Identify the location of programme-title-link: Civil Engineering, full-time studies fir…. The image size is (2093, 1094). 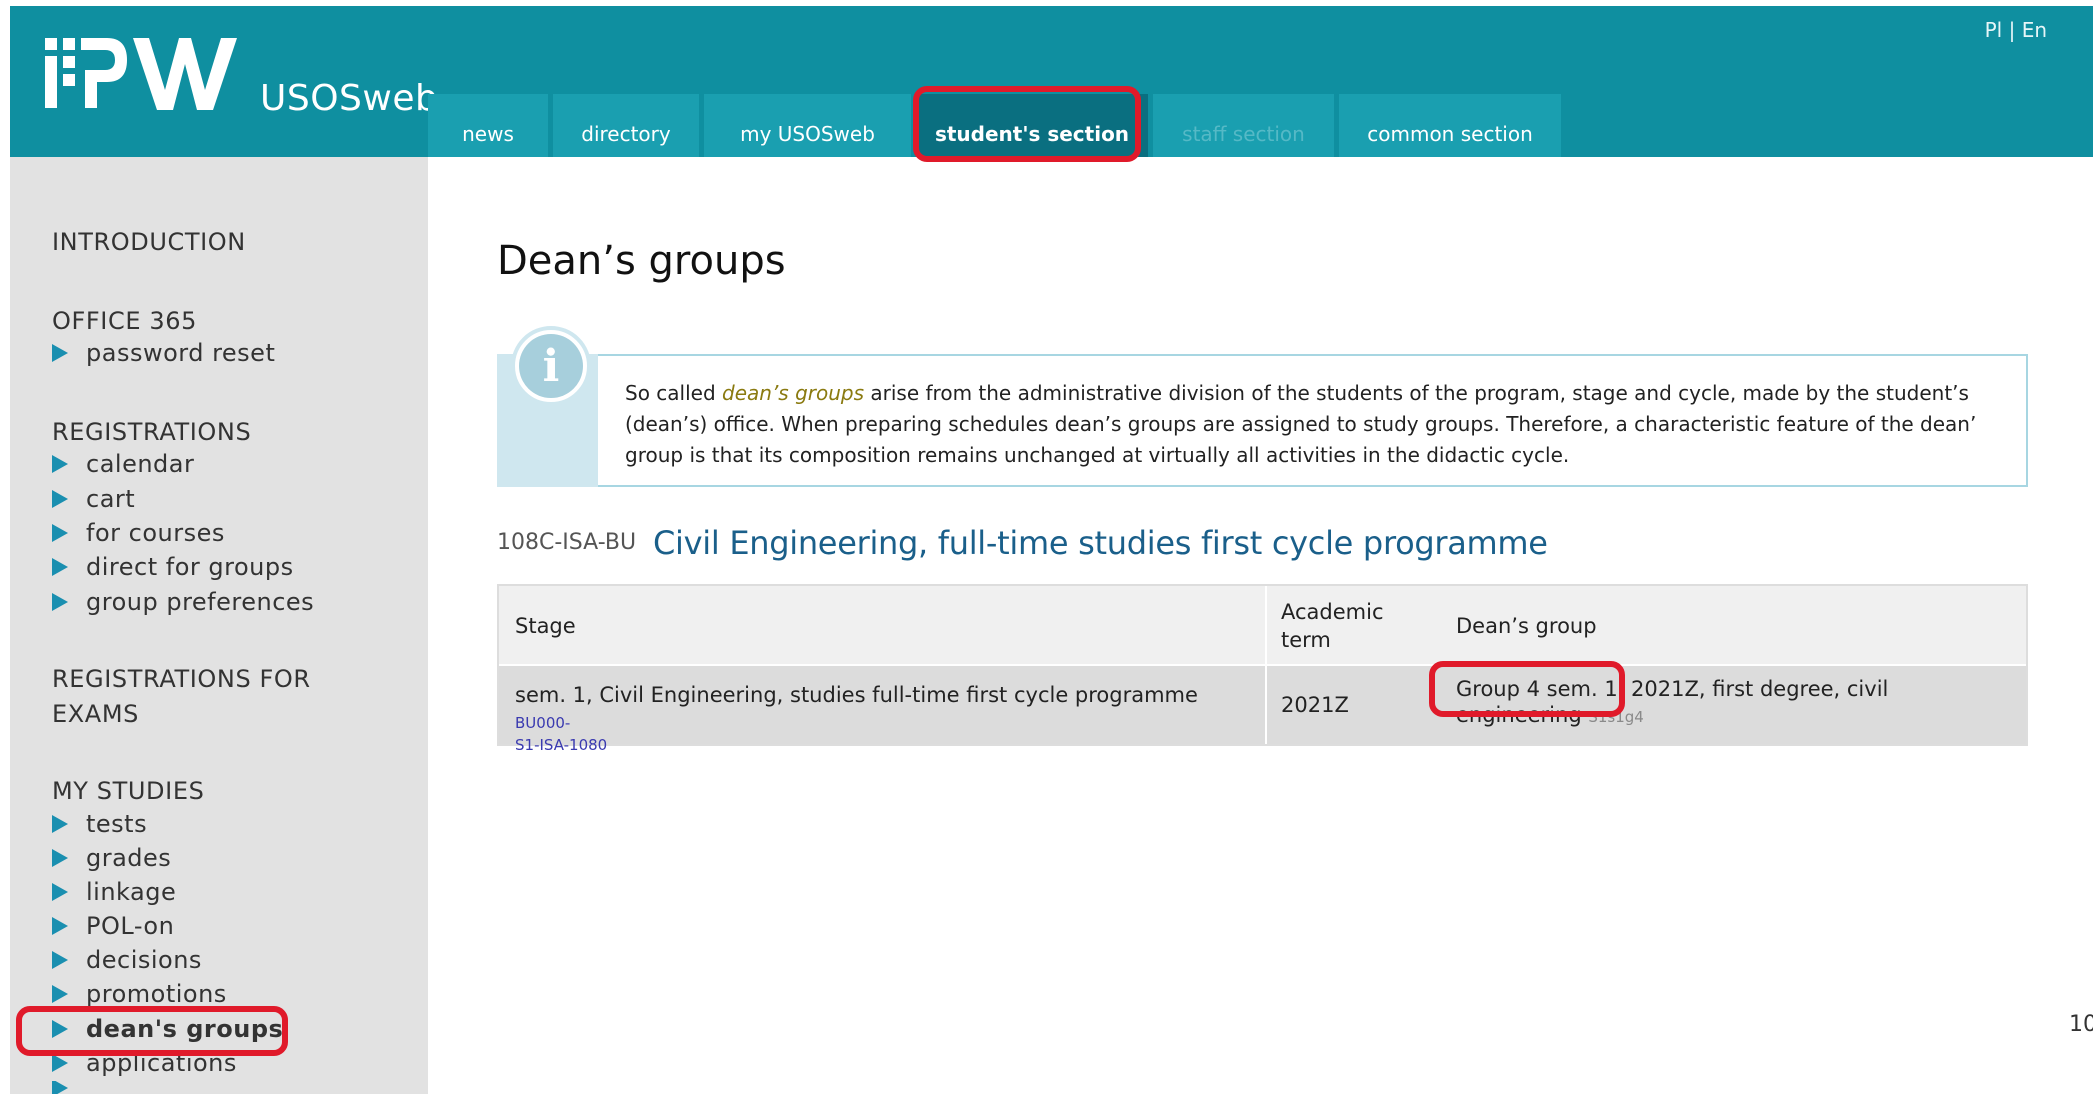
(1100, 543).